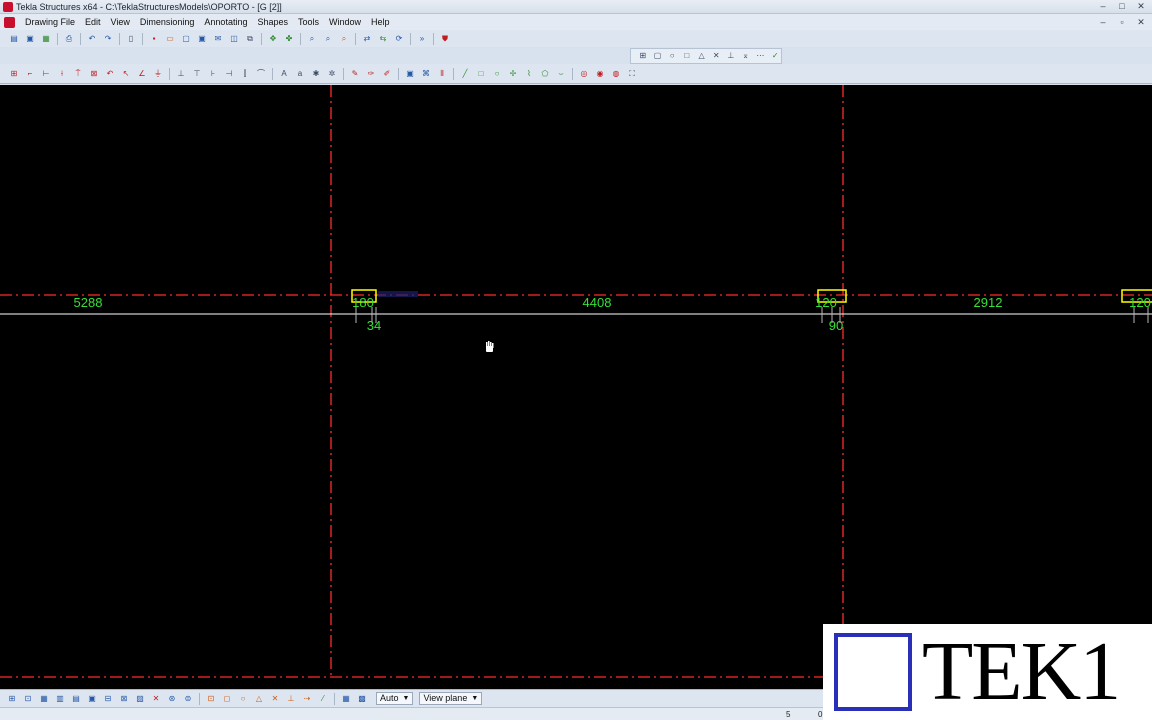 This screenshot has width=1152, height=720. Describe the element at coordinates (284, 74) in the screenshot. I see `text-icon: A` at that location.